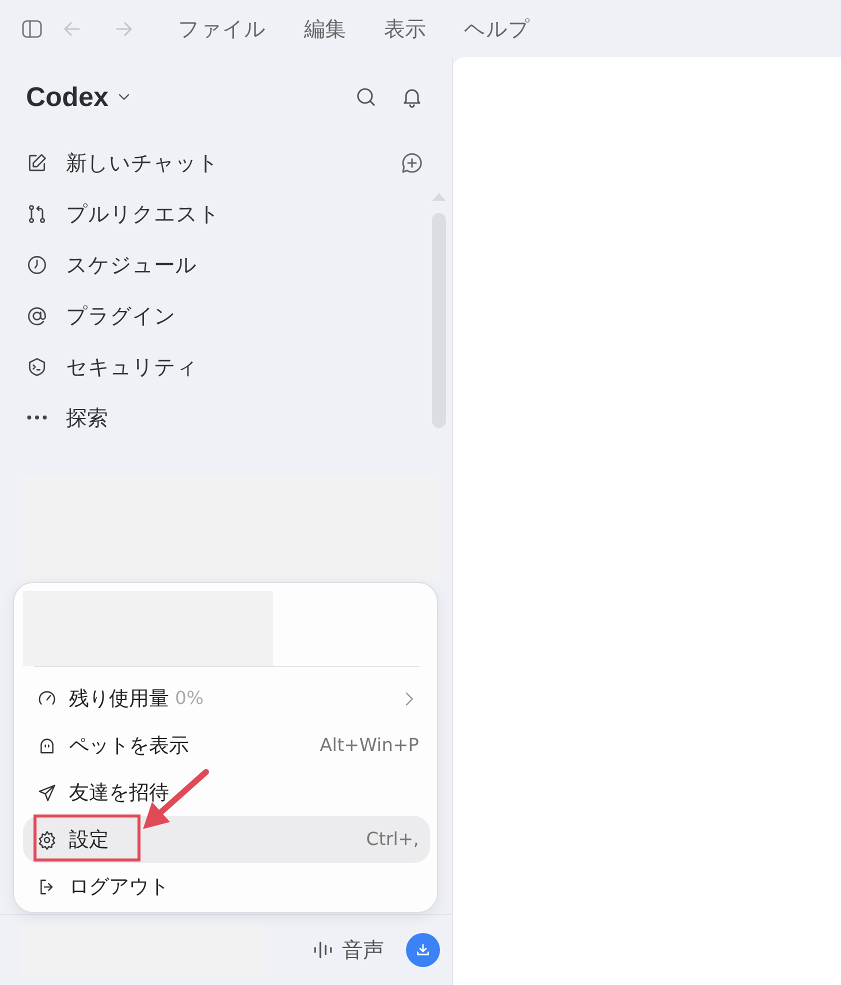 This screenshot has width=841, height=985. I want to click on usage-percent: 0%, so click(189, 698).